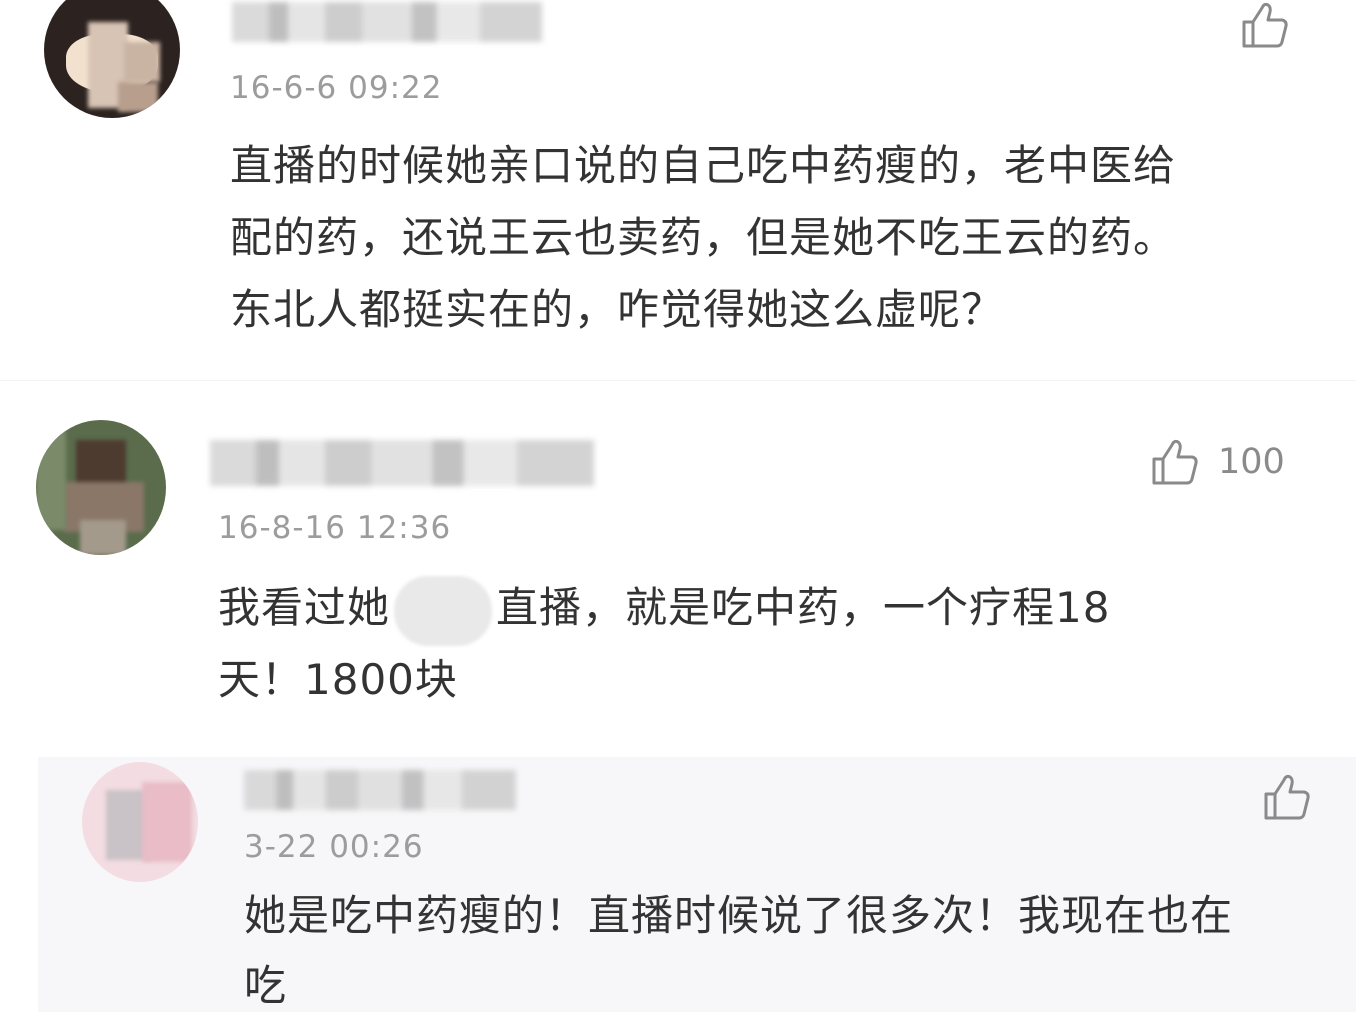  Describe the element at coordinates (739, 915) in the screenshot. I see `comment-text-line-1: 她是吃中药瘦的！直播时候说了很多次！我现在也在` at that location.